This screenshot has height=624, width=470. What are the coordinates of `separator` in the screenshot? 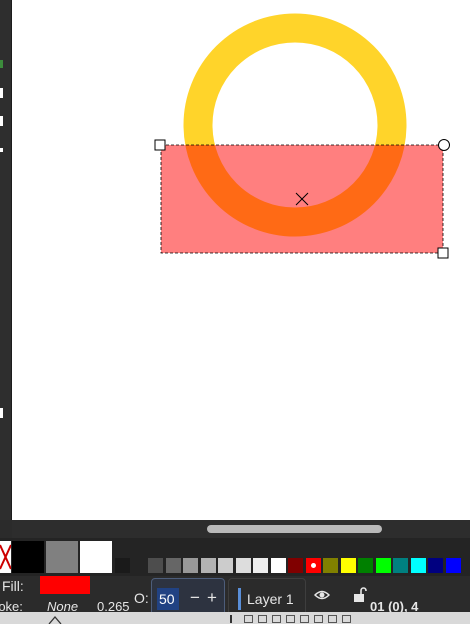 It's located at (231, 619).